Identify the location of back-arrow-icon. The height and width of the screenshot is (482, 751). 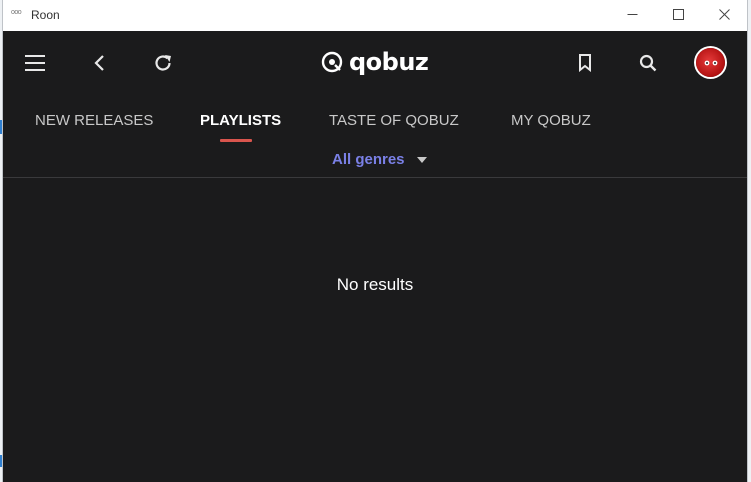
(99, 63).